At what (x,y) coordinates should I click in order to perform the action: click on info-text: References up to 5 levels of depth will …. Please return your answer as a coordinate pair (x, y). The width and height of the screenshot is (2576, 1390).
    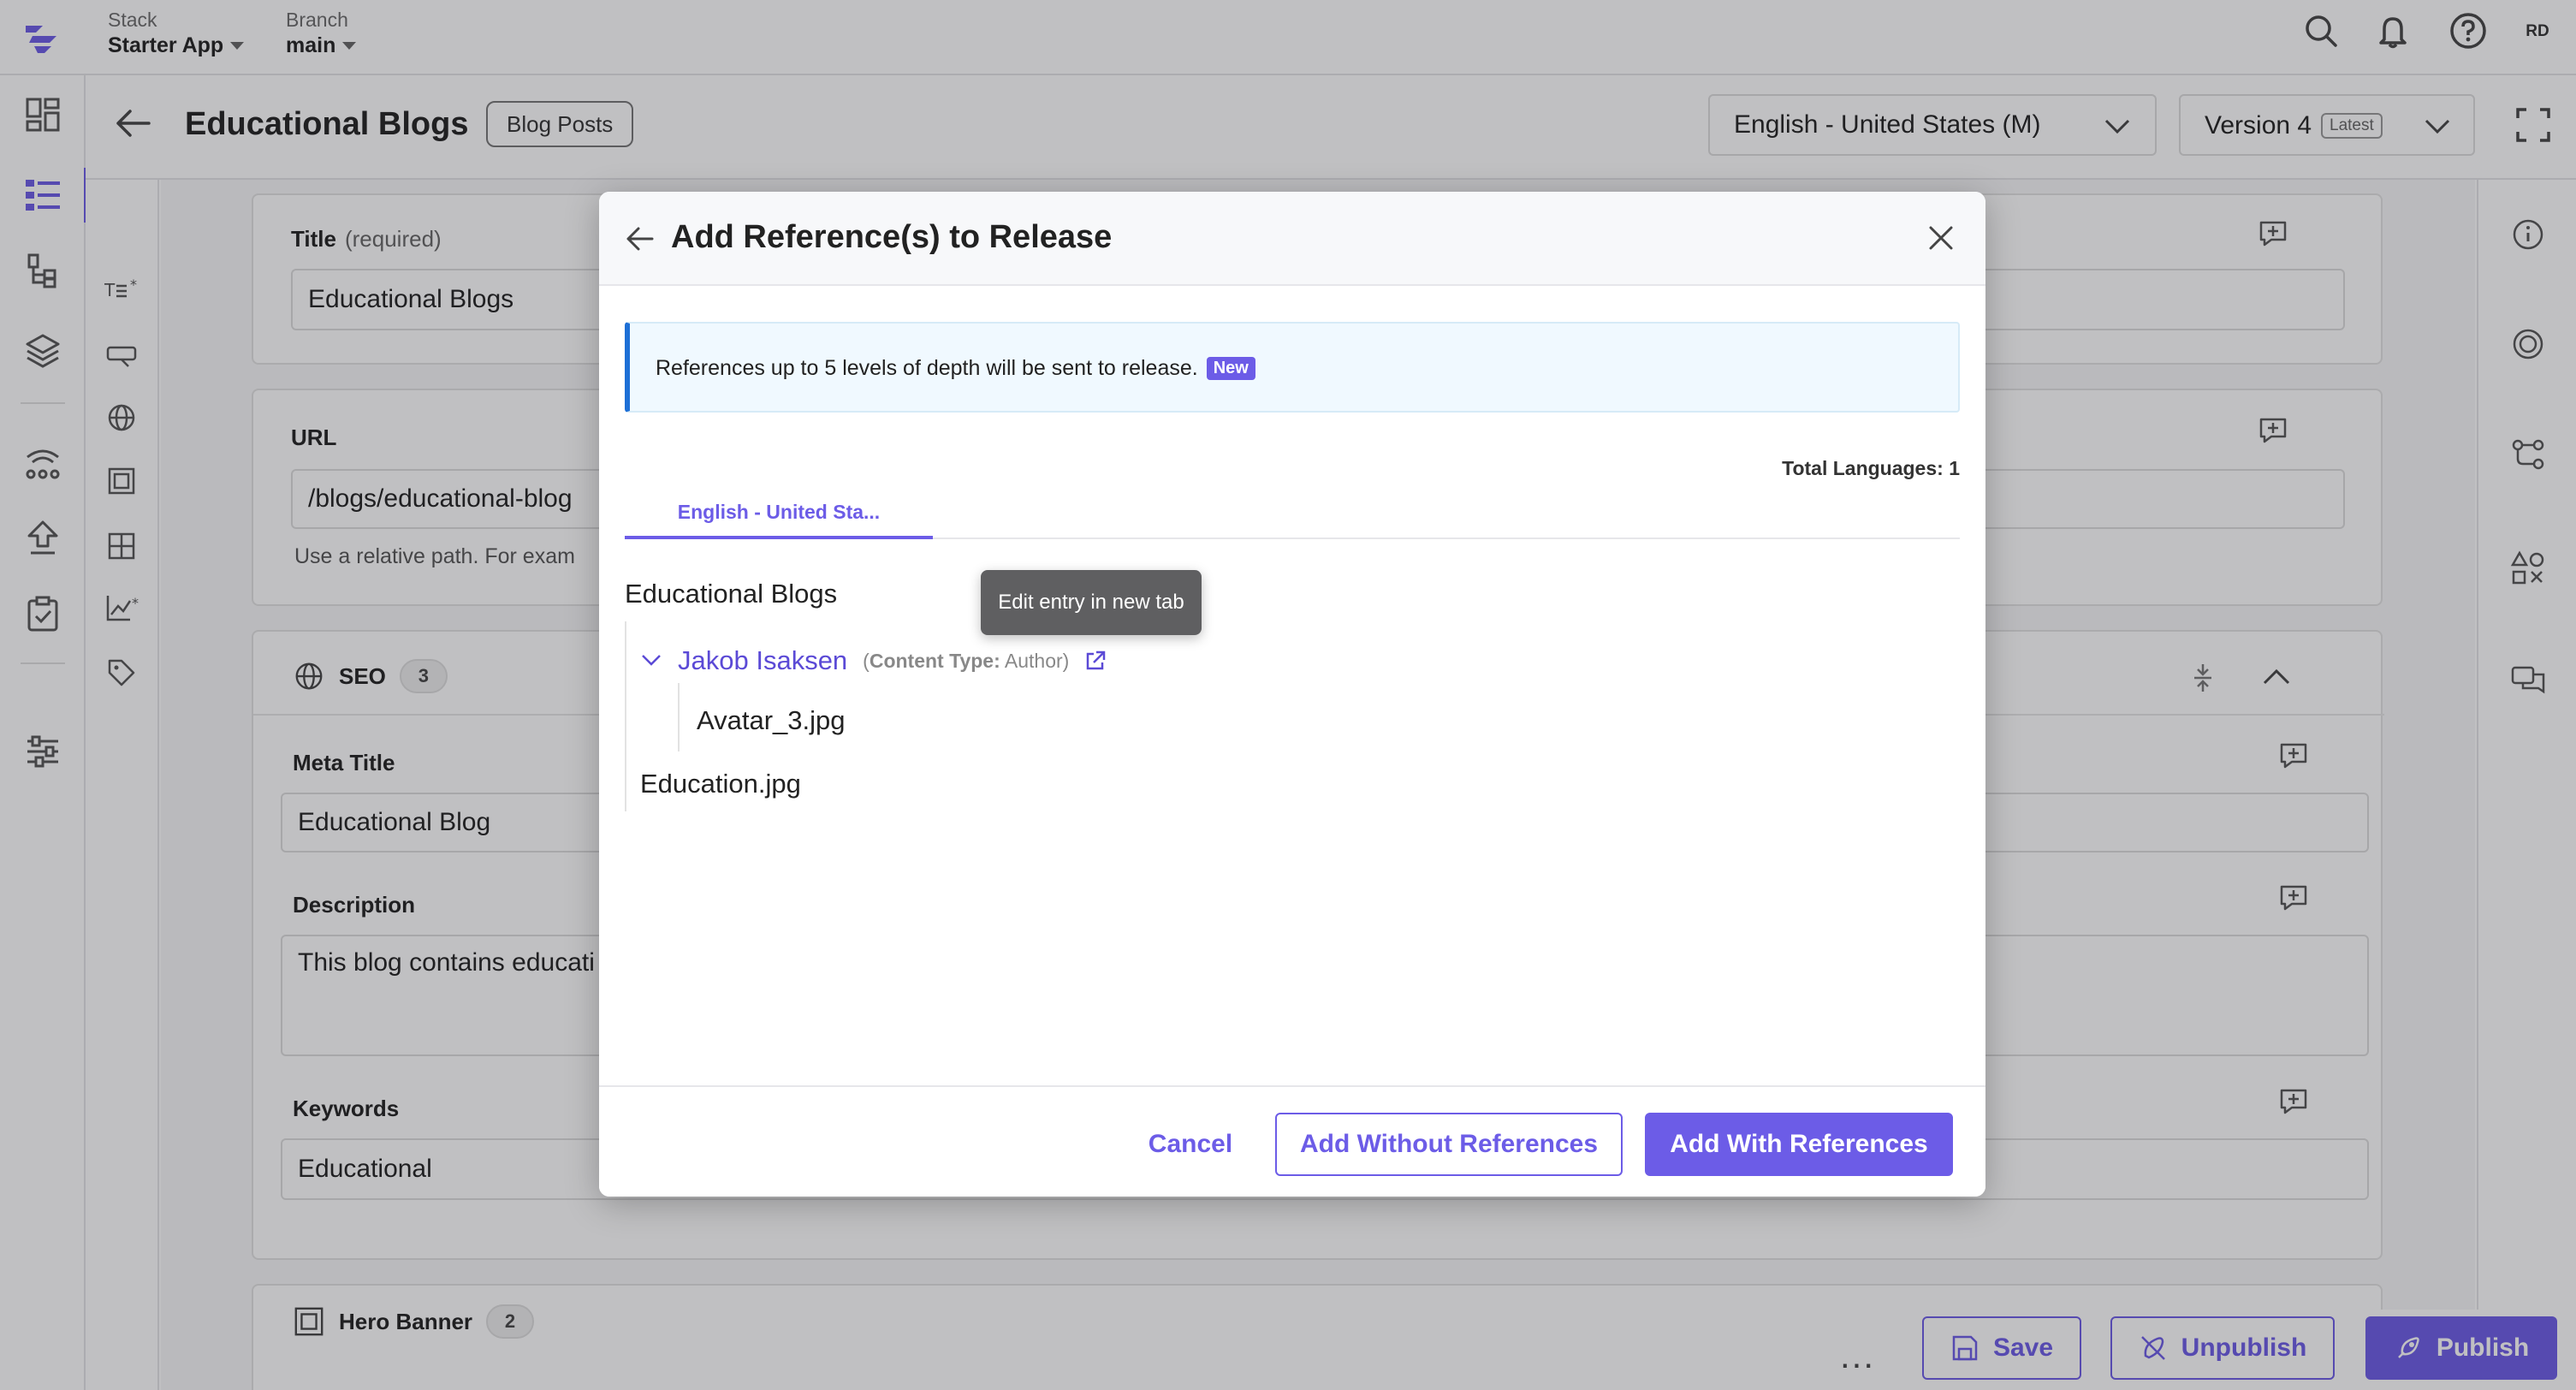
    Looking at the image, I should click on (927, 368).